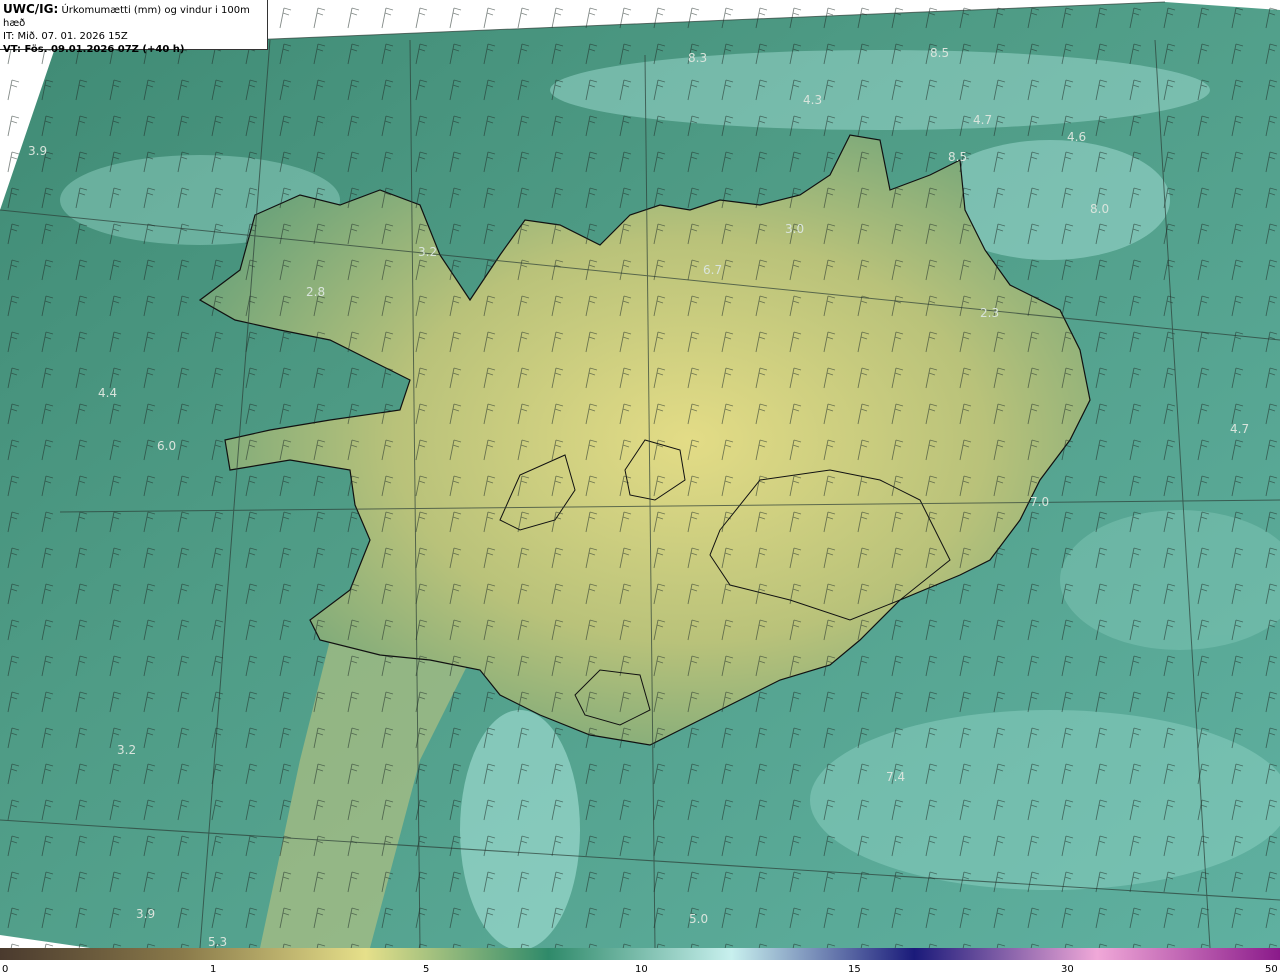 This screenshot has width=1280, height=978. What do you see at coordinates (989, 313) in the screenshot?
I see `map-value-label: 2.3` at bounding box center [989, 313].